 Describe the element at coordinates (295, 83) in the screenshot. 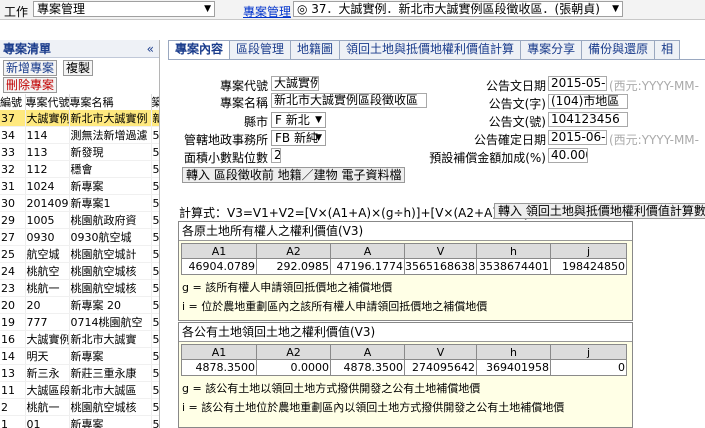

I see `project-code-field: 大誠實例` at that location.